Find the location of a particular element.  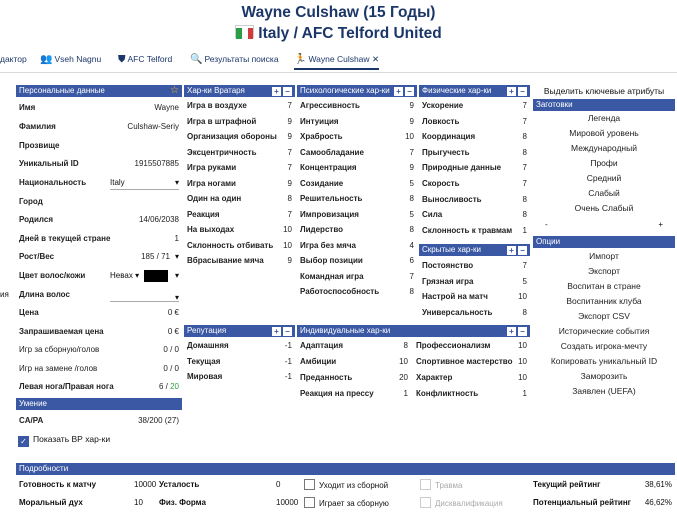

readiness-field: 10000 is located at coordinates (145, 484).